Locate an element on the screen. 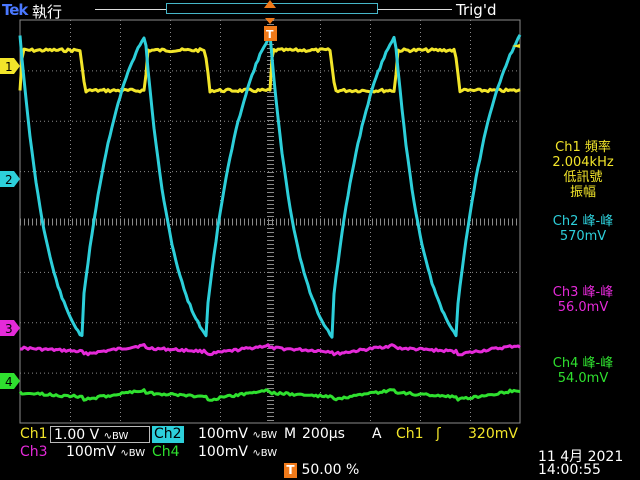 Image resolution: width=640 pixels, height=480 pixels. measurement-ch3-peak-to-peak: Ch3 峰-峰 56.0mV is located at coordinates (583, 300).